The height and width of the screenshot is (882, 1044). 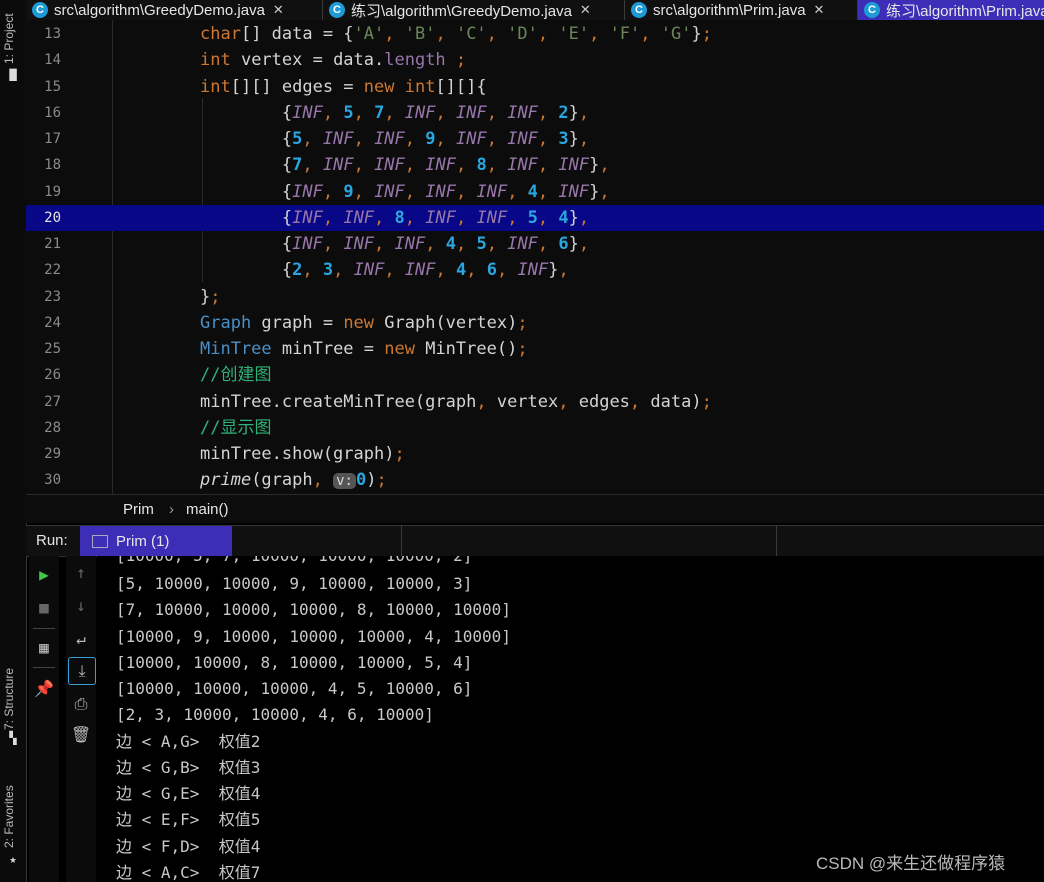 What do you see at coordinates (188, 872) in the screenshot?
I see `console-line: 边 < A,C> 权值7` at bounding box center [188, 872].